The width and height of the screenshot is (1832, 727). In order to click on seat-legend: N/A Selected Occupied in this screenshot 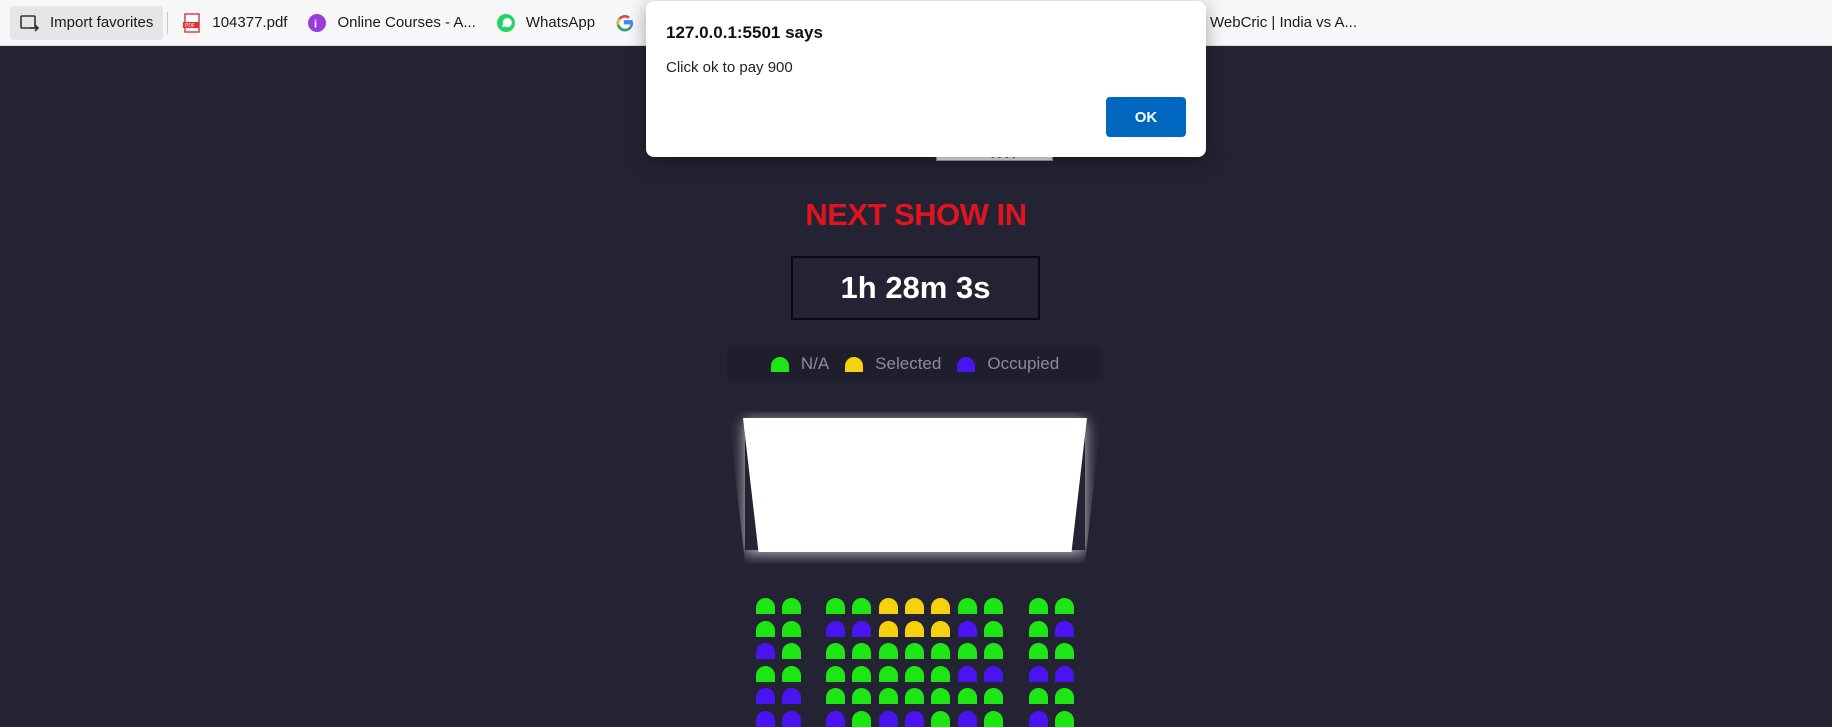, I will do `click(915, 364)`.